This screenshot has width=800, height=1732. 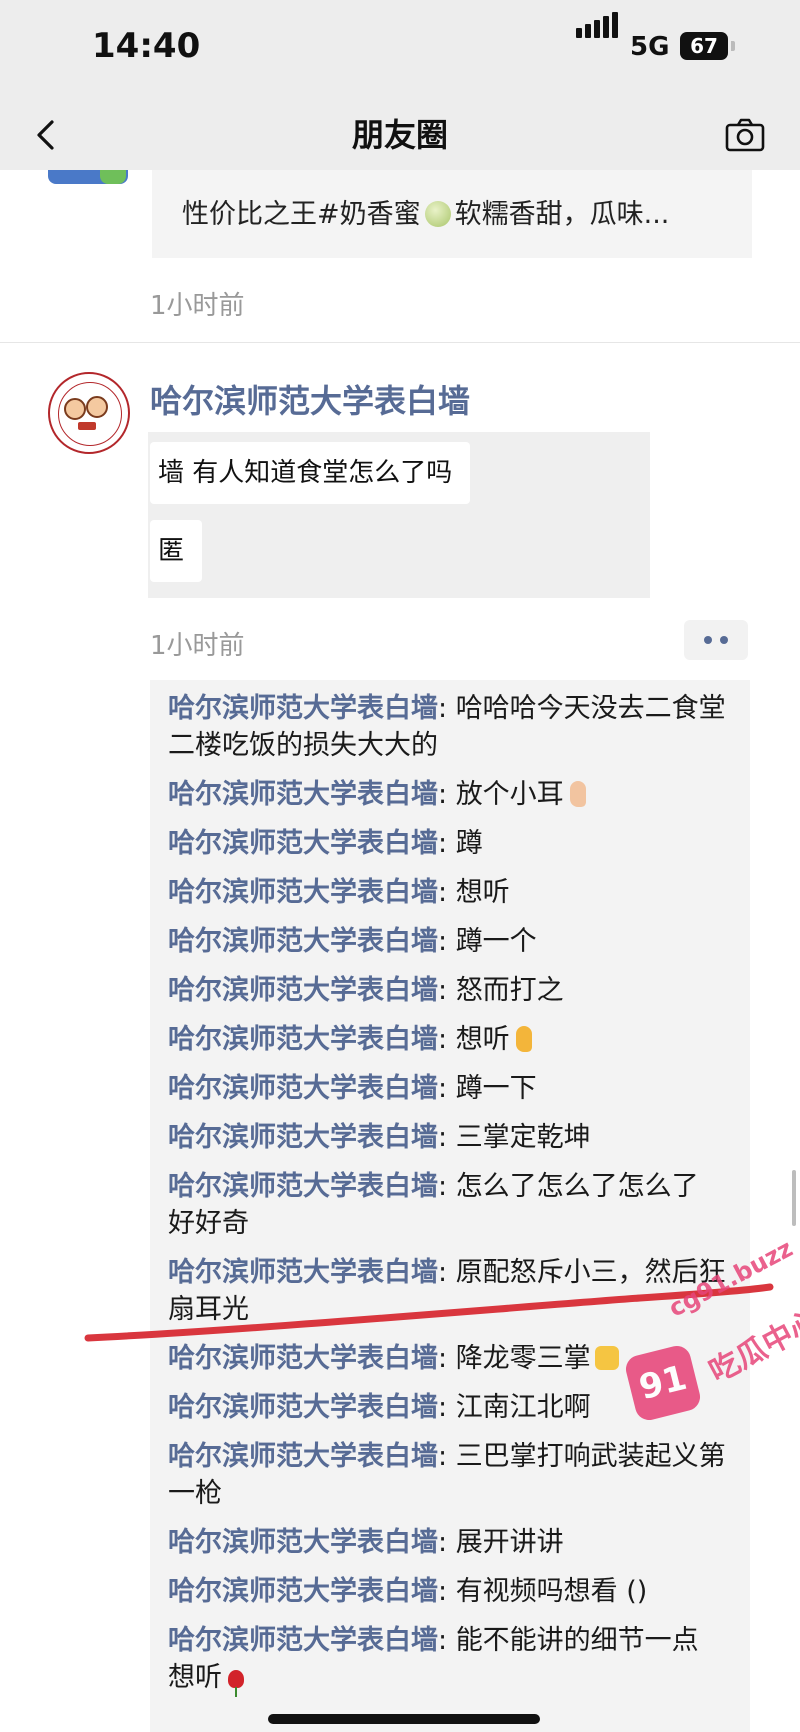 What do you see at coordinates (404, 1719) in the screenshot?
I see `home-indicator` at bounding box center [404, 1719].